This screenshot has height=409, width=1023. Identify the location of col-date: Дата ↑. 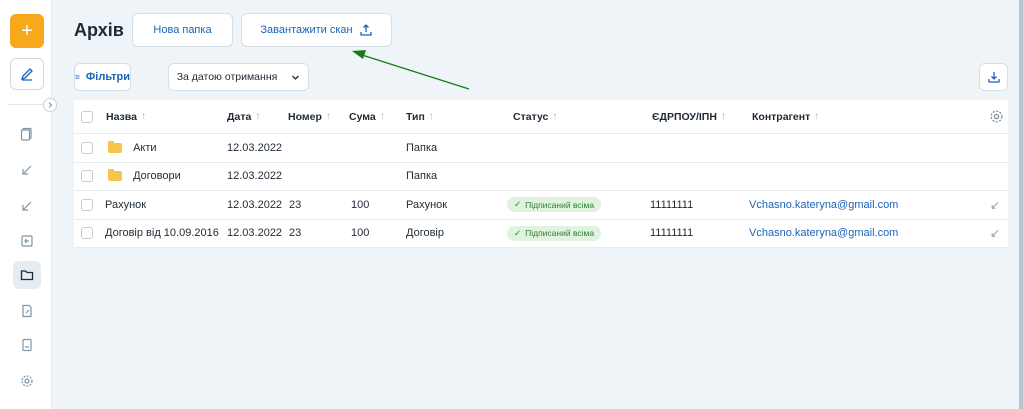
(243, 116).